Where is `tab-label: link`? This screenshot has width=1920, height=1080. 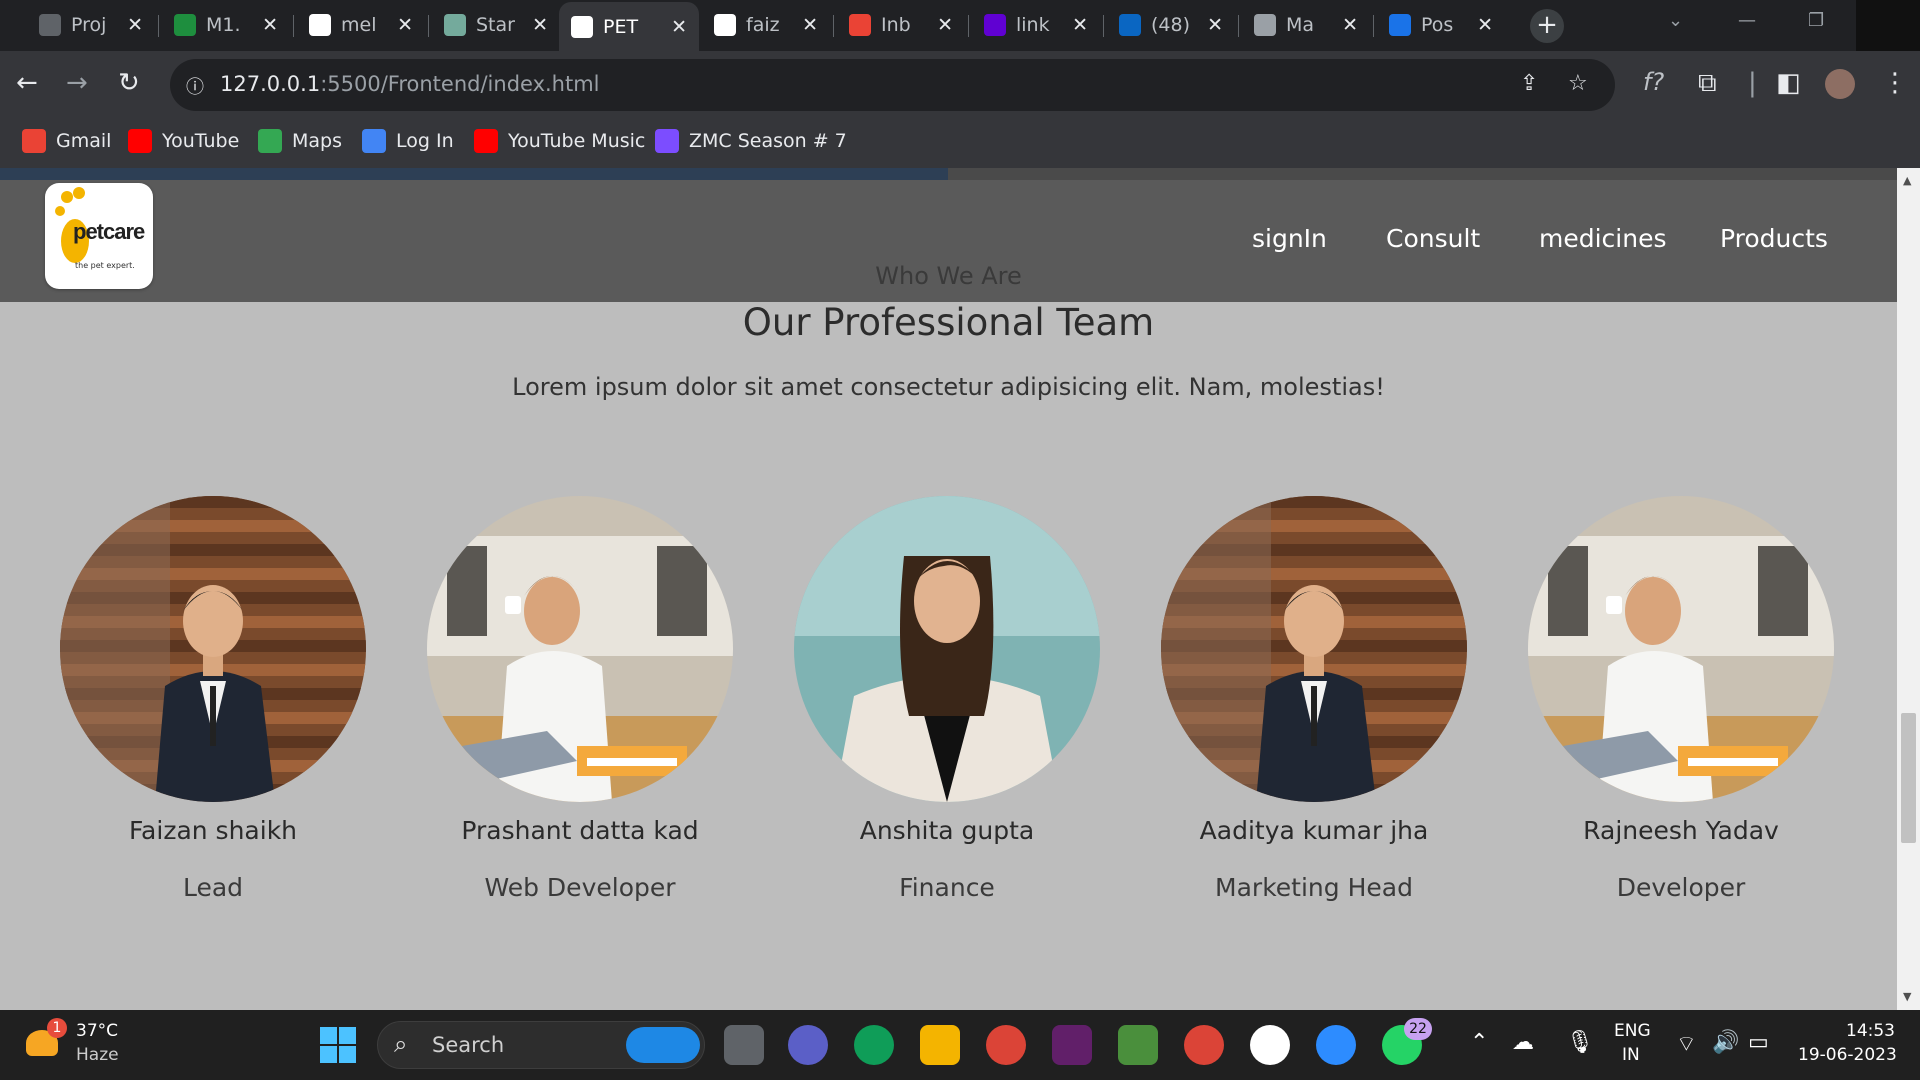
tab-label: link is located at coordinates (1033, 25).